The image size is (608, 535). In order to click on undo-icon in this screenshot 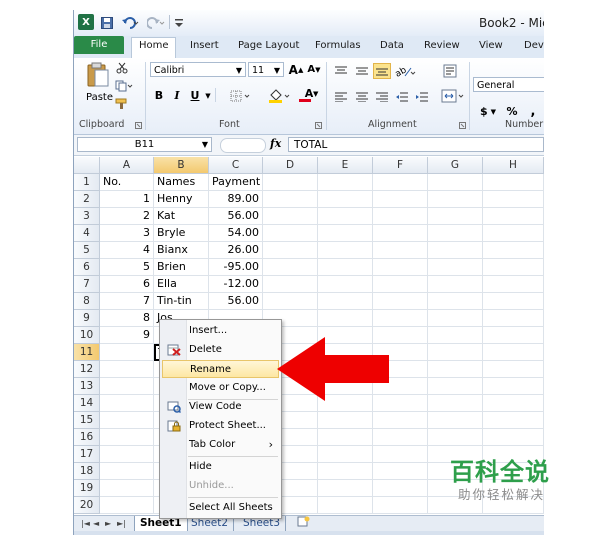, I will do `click(130, 22)`.